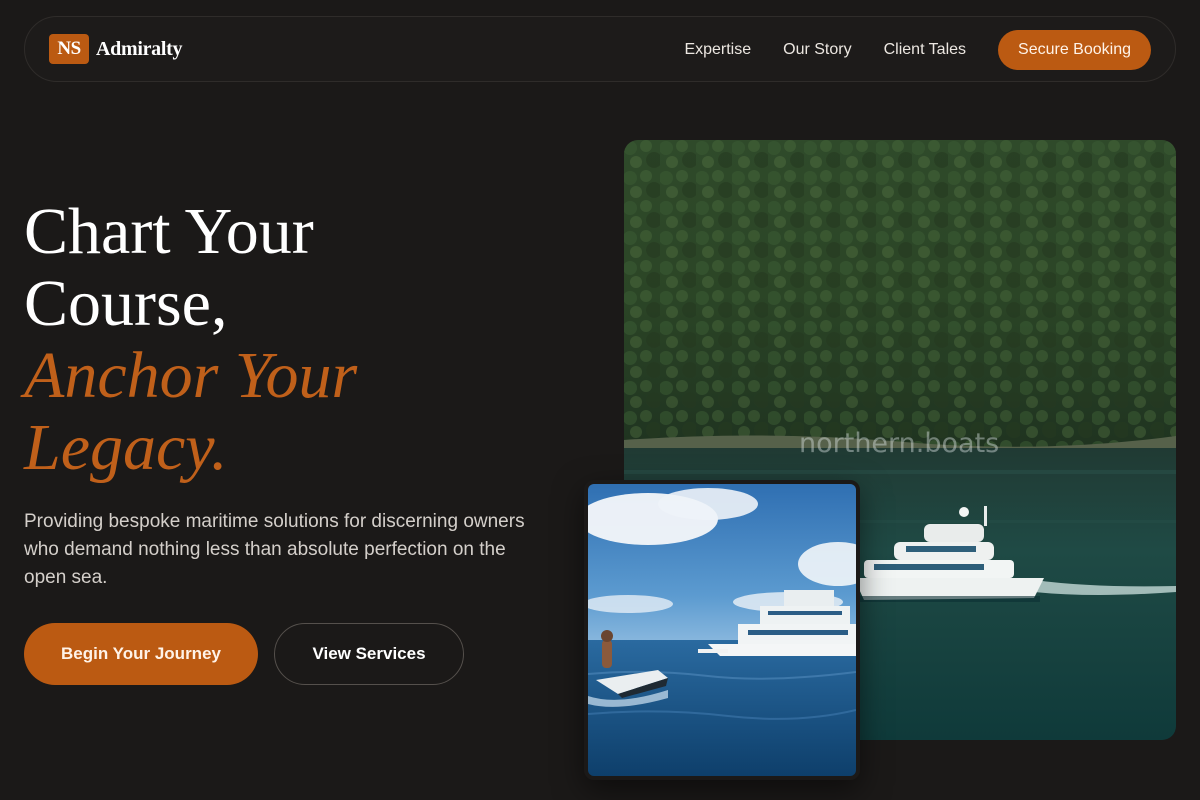 The height and width of the screenshot is (800, 1200). I want to click on headline-accent-1: Anchor Your, so click(191, 375).